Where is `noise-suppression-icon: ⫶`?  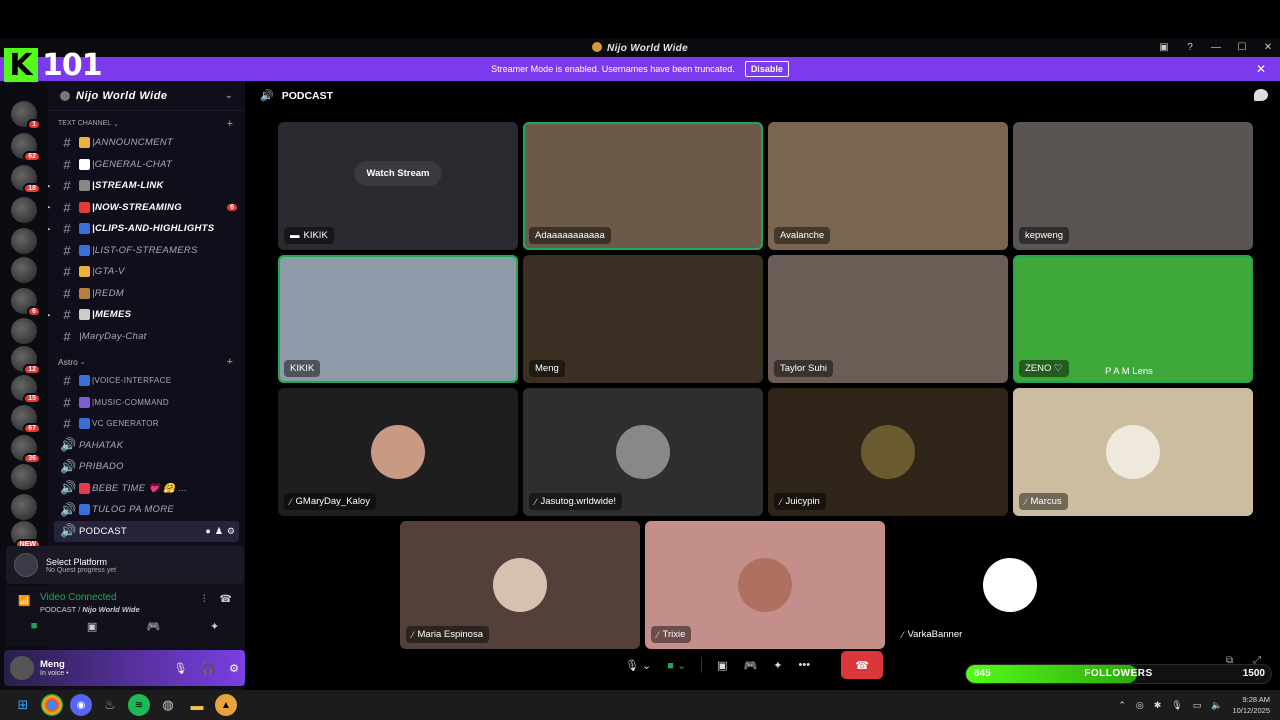
noise-suppression-icon: ⫶ is located at coordinates (204, 599).